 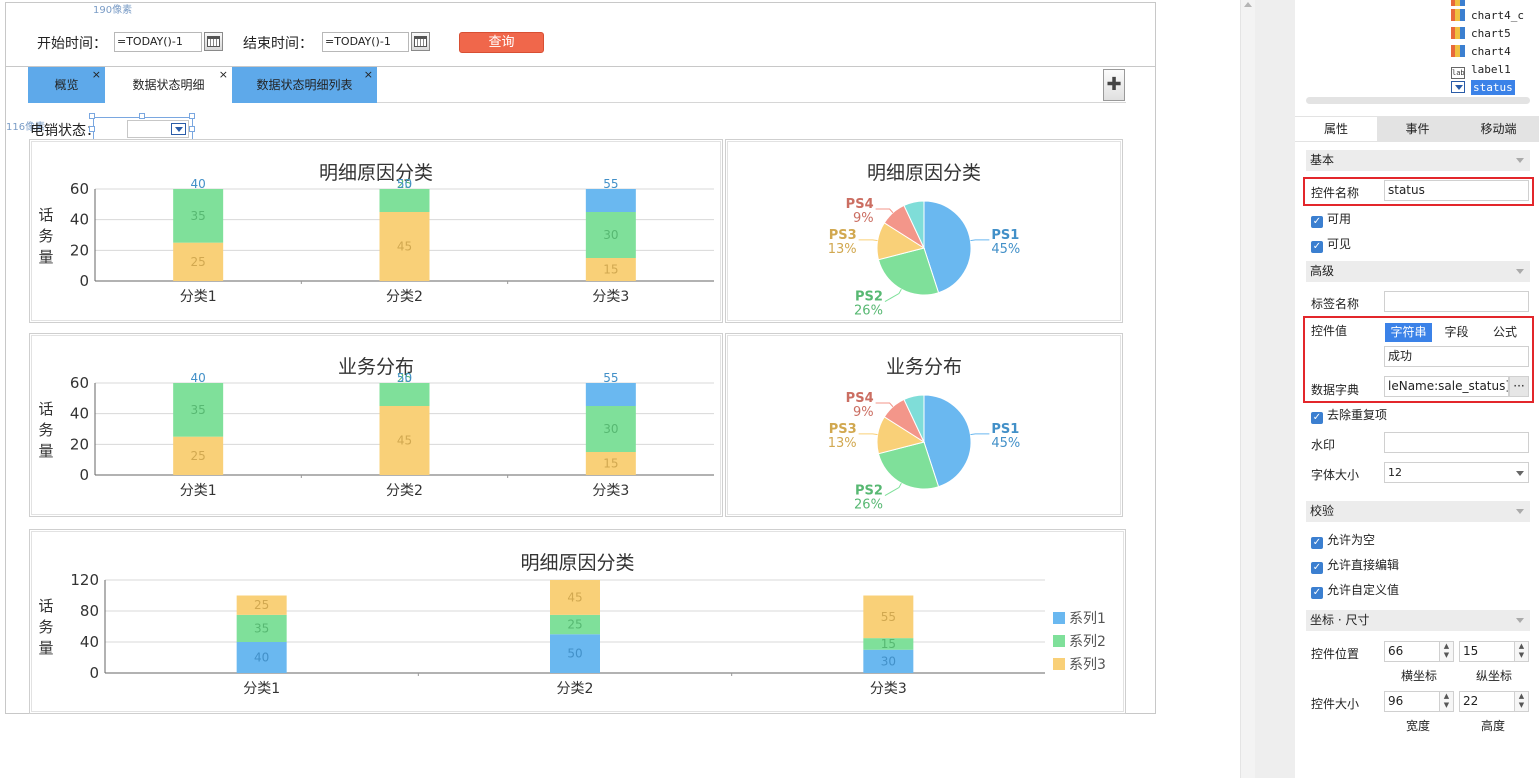 I want to click on allow-custom-checkbox: ✓ 允许自定义值, so click(x=1355, y=591).